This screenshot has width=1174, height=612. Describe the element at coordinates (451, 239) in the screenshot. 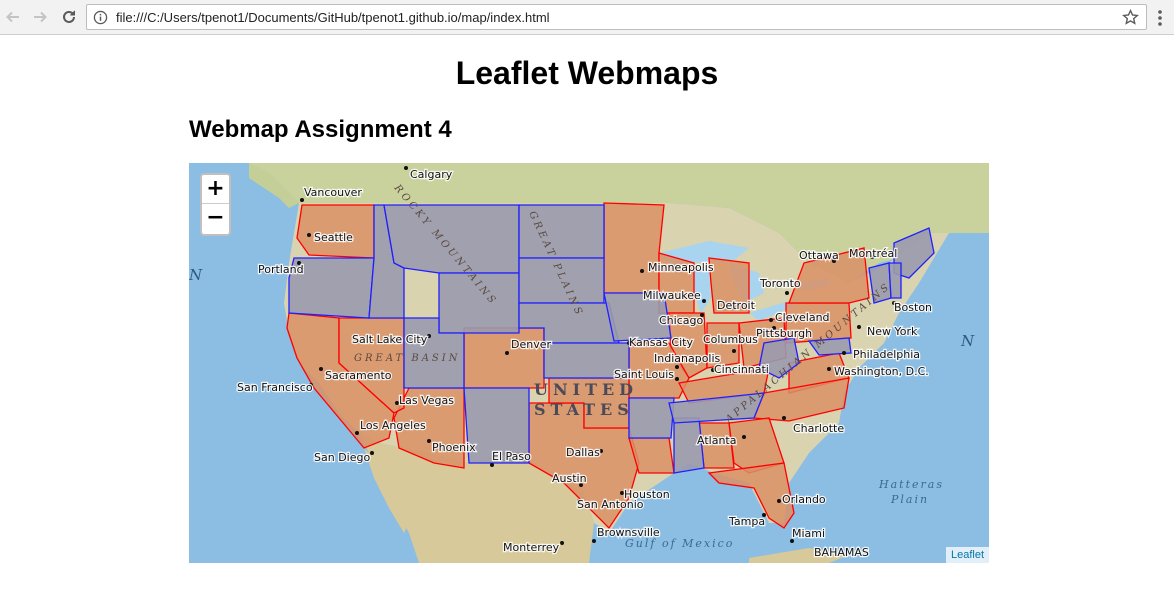

I see `state-montana` at that location.